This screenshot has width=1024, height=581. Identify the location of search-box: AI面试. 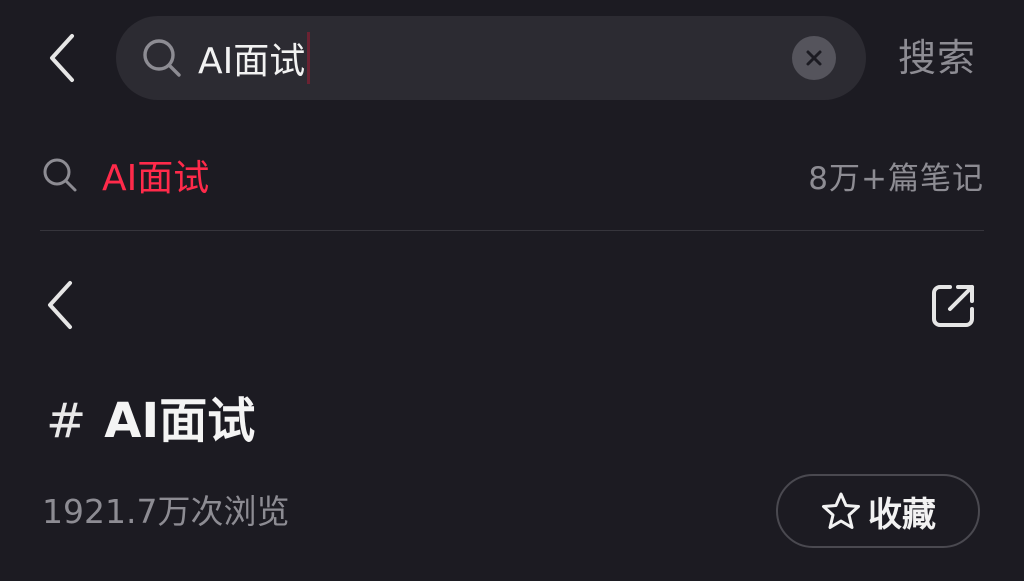
(491, 58).